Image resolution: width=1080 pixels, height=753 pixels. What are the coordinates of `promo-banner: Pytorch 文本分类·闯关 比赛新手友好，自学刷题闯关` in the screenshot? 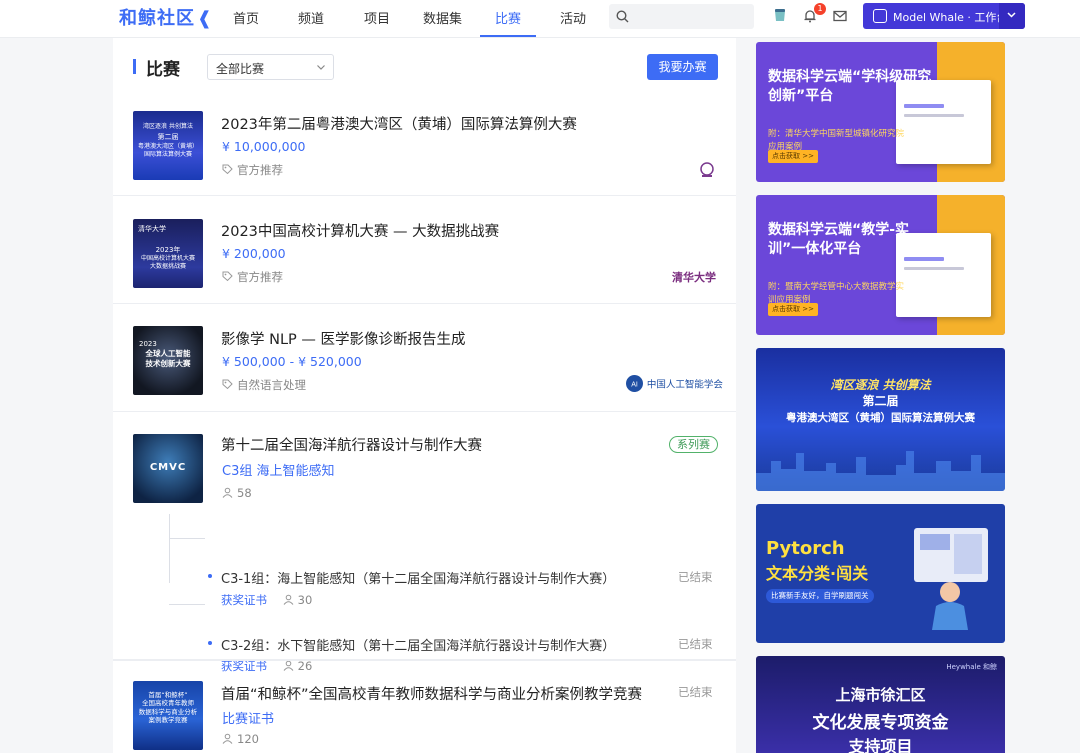 It's located at (880, 573).